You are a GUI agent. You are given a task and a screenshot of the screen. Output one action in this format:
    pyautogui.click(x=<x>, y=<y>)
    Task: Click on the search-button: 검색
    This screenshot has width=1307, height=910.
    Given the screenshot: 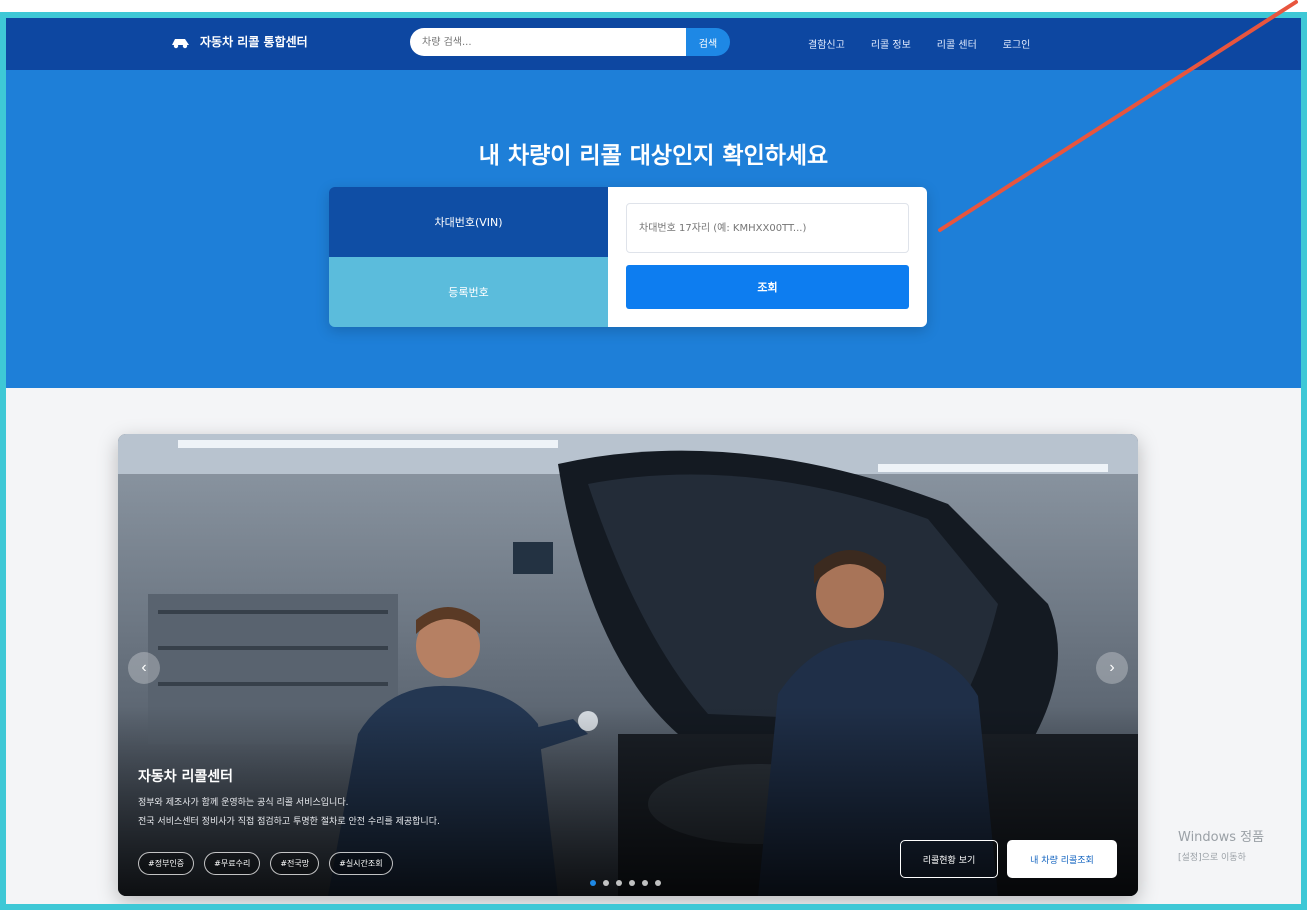 What is the action you would take?
    pyautogui.click(x=708, y=42)
    